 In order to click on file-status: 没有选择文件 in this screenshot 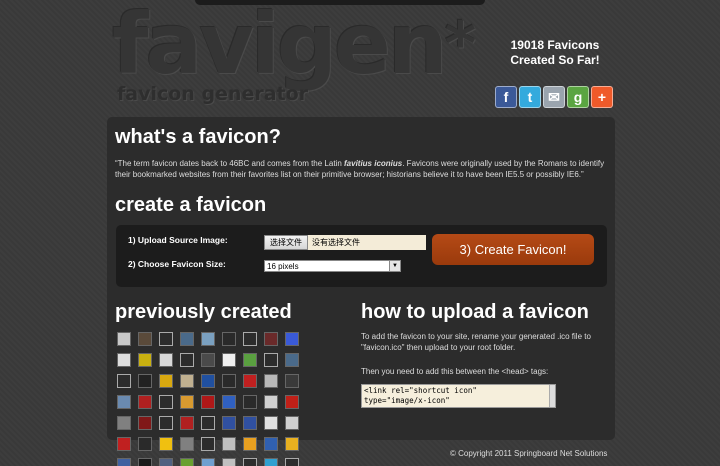, I will do `click(336, 242)`.